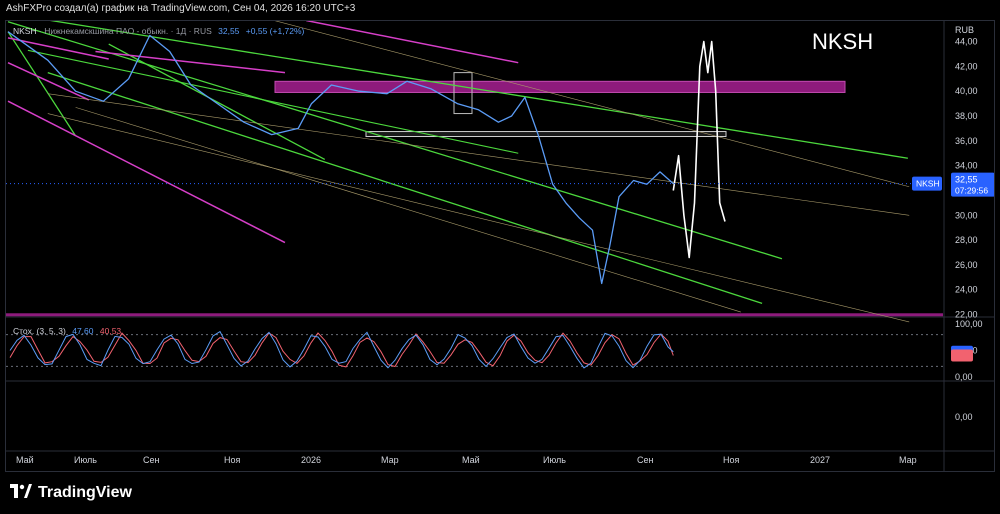  What do you see at coordinates (474, 315) in the screenshot?
I see `bottom-zone` at bounding box center [474, 315].